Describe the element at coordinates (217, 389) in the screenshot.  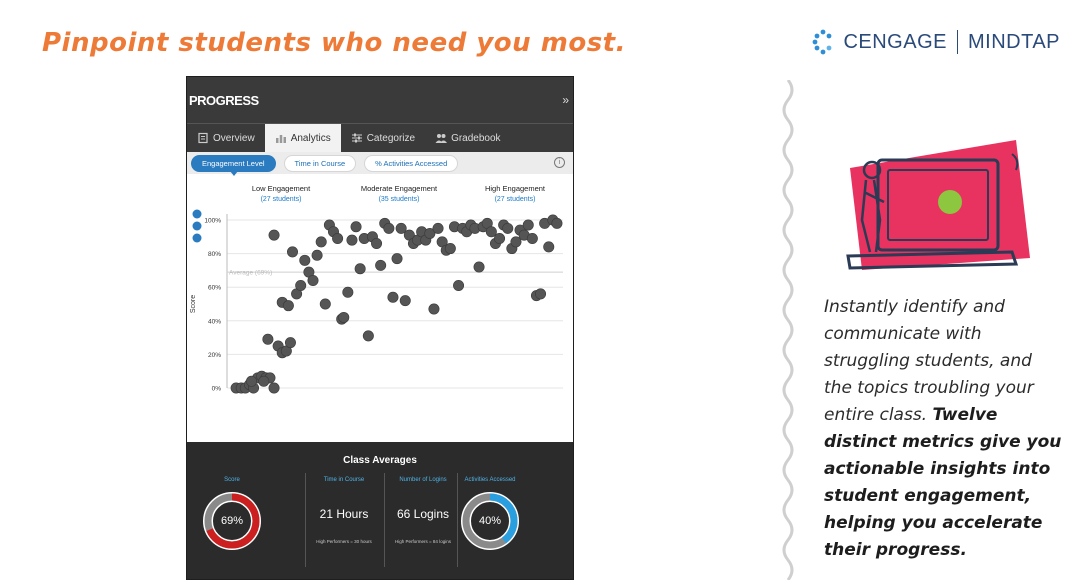
I see `y-tick-label: 0%` at that location.